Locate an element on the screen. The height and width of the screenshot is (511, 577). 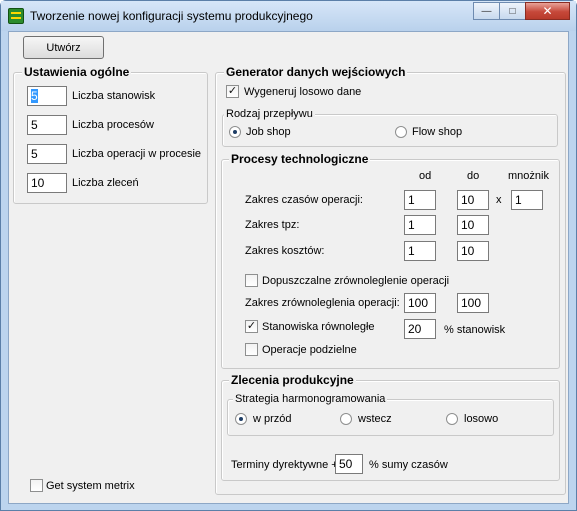
flow-type-title: Rodzaj przepływu is located at coordinates (269, 114).